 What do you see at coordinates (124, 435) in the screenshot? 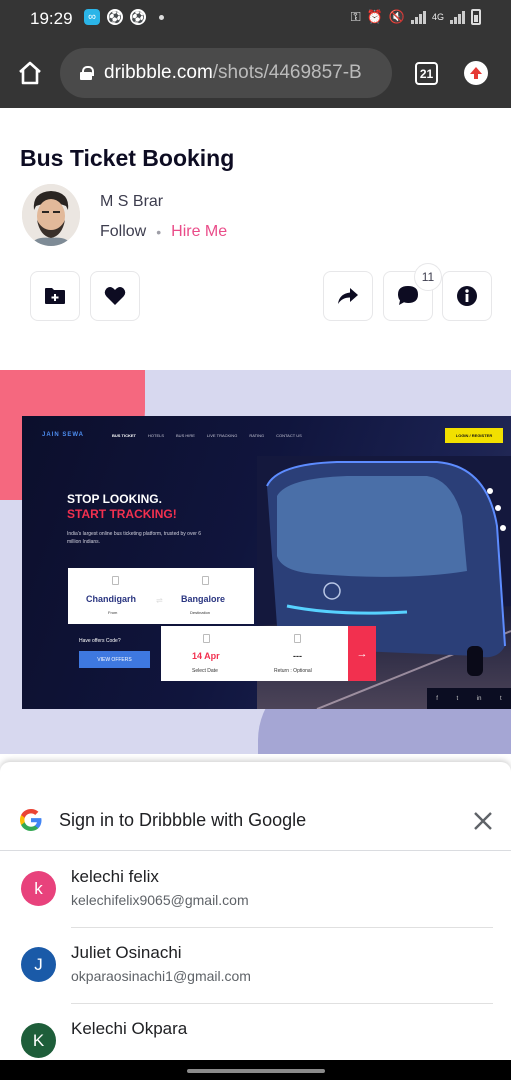
I see `mockup-nav-item: BUS TICKET` at bounding box center [124, 435].